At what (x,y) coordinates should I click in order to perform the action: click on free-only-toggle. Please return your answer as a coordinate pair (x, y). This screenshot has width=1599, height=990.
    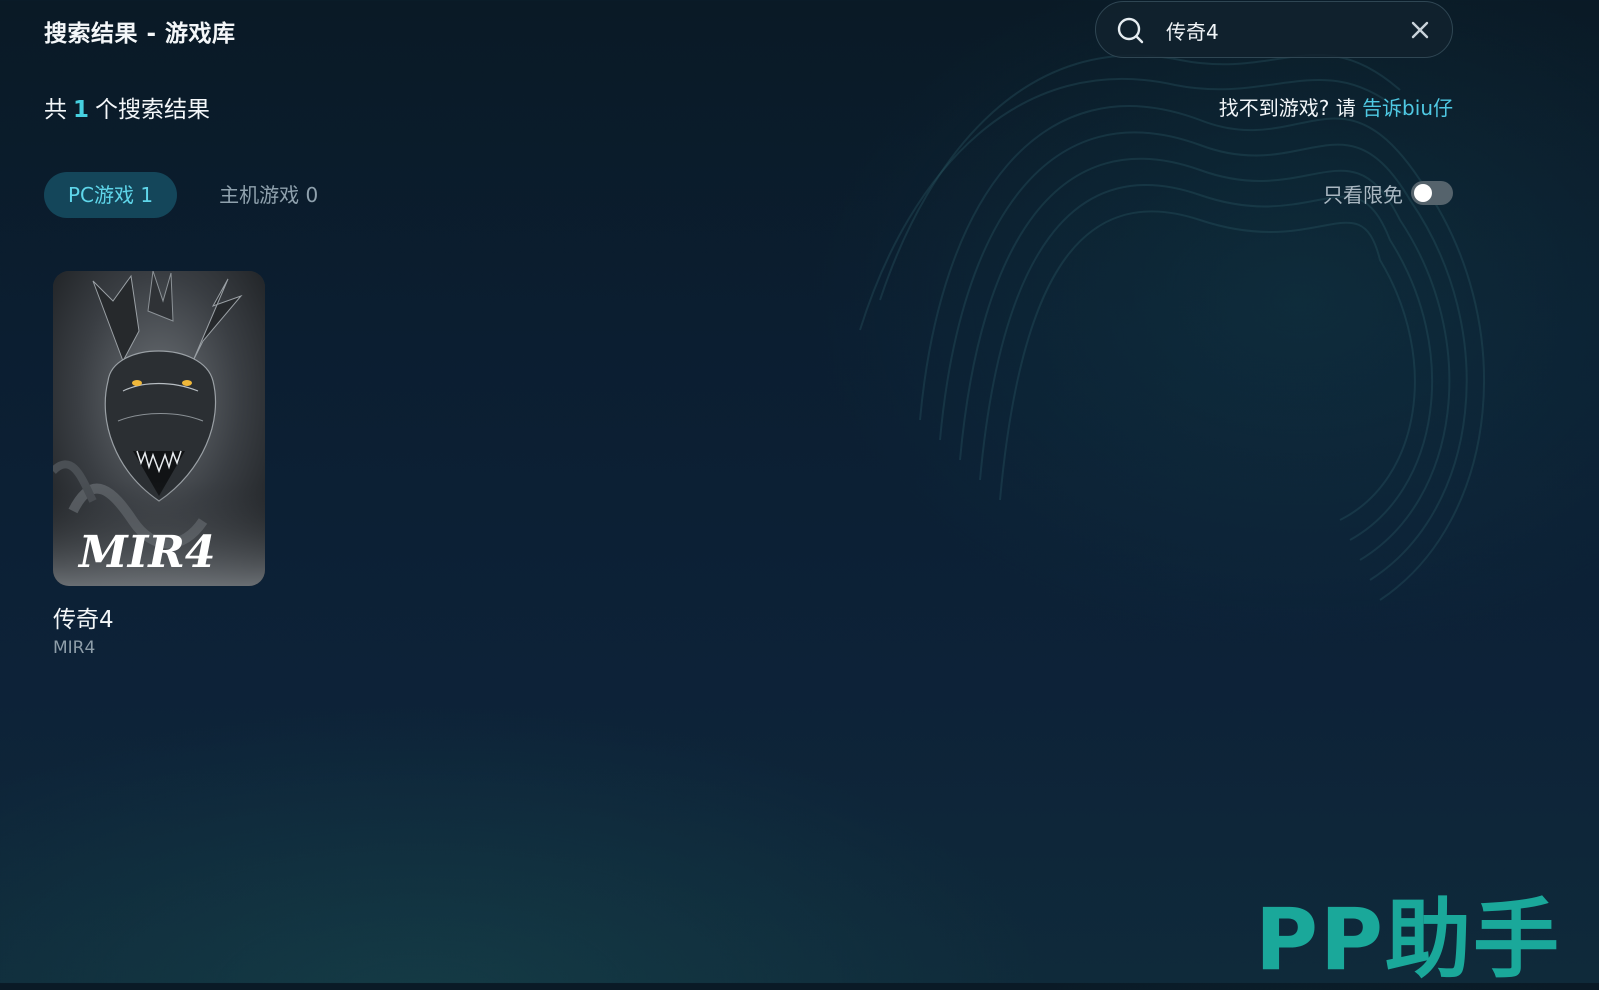
    Looking at the image, I should click on (1432, 193).